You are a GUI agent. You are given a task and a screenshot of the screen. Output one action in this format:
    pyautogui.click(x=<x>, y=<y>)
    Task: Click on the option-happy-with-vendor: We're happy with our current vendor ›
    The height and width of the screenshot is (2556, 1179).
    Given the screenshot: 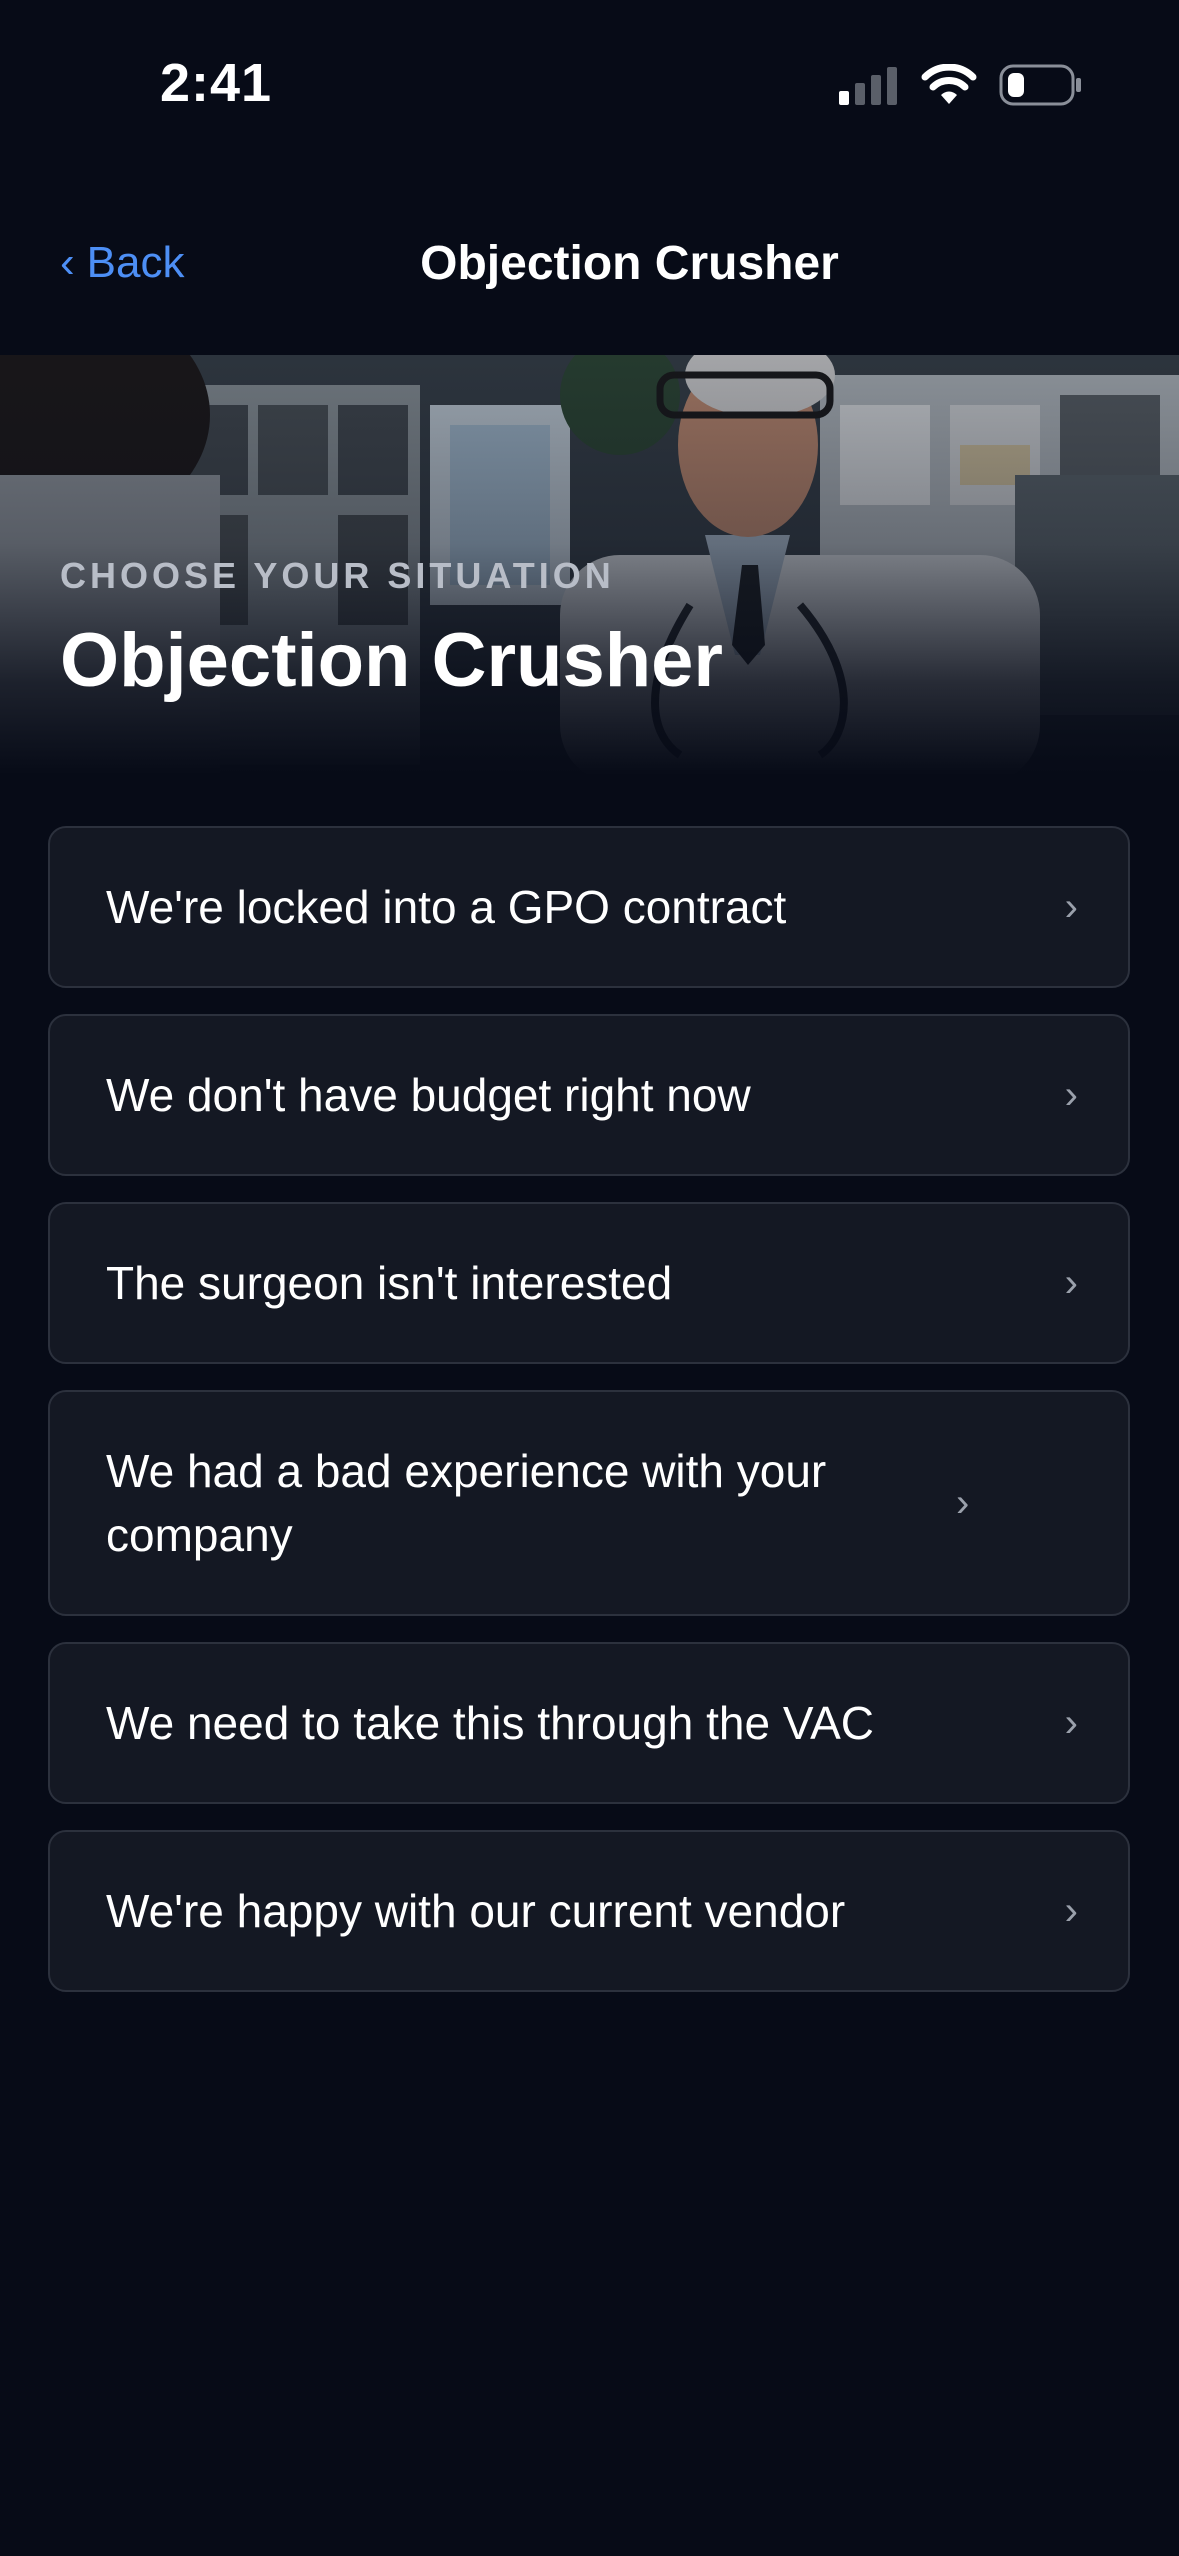 What is the action you would take?
    pyautogui.click(x=589, y=1911)
    